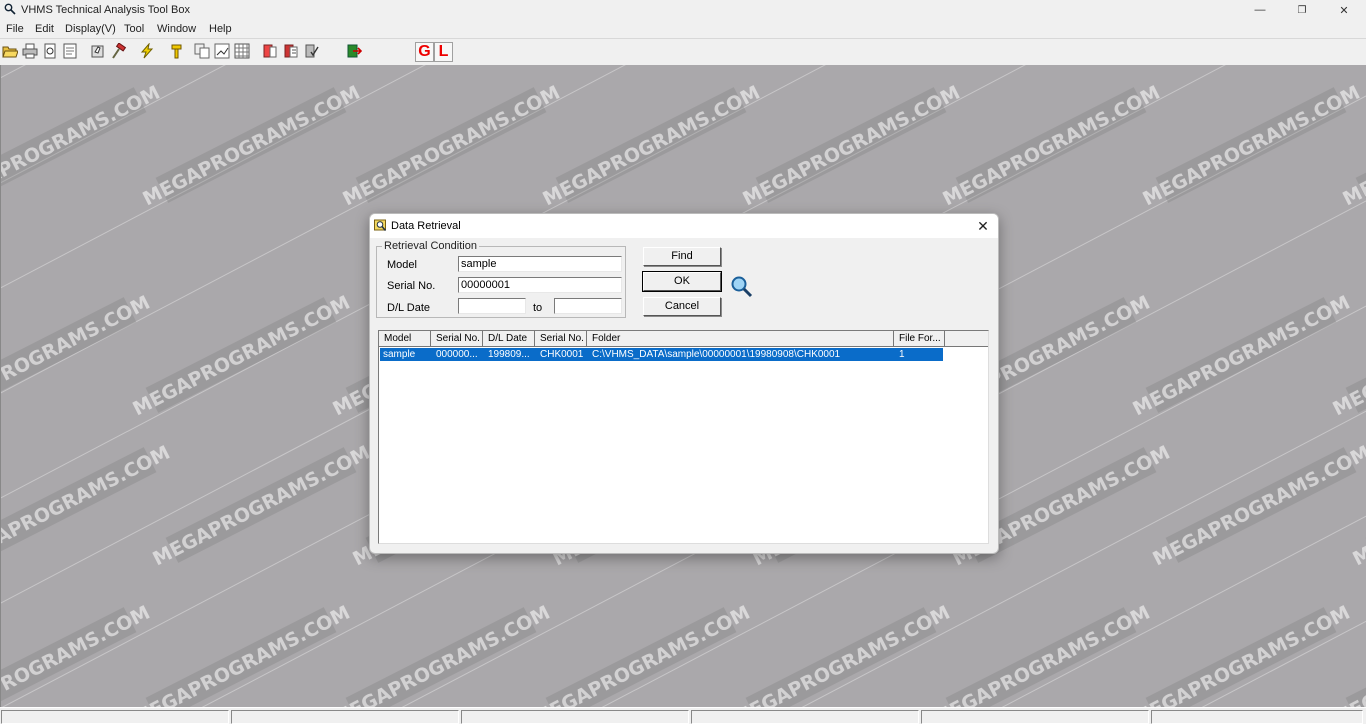 Image resolution: width=1366 pixels, height=724 pixels. What do you see at coordinates (175, 51) in the screenshot?
I see `hammer-yellow-icon` at bounding box center [175, 51].